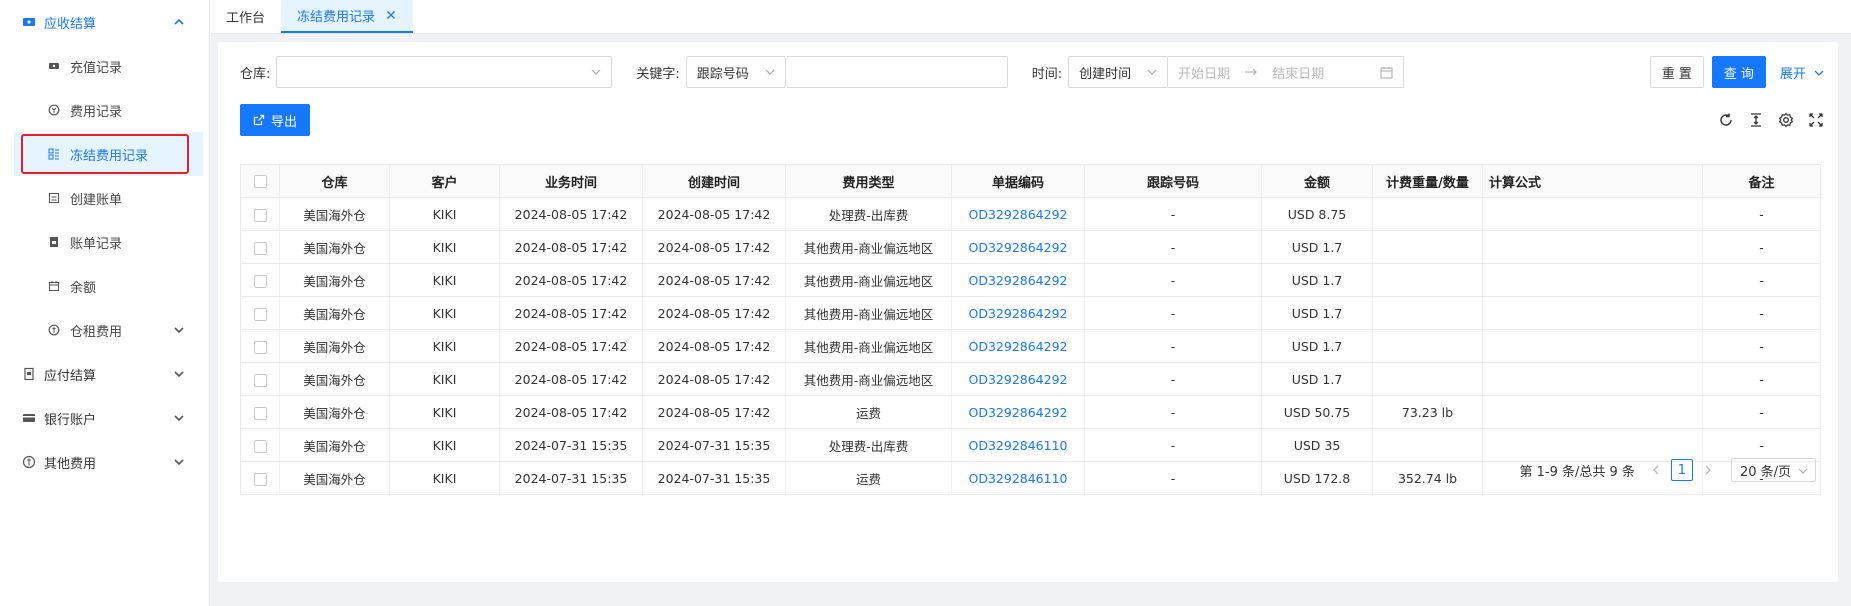 This screenshot has width=1851, height=606. I want to click on column-height-icon, so click(1756, 120).